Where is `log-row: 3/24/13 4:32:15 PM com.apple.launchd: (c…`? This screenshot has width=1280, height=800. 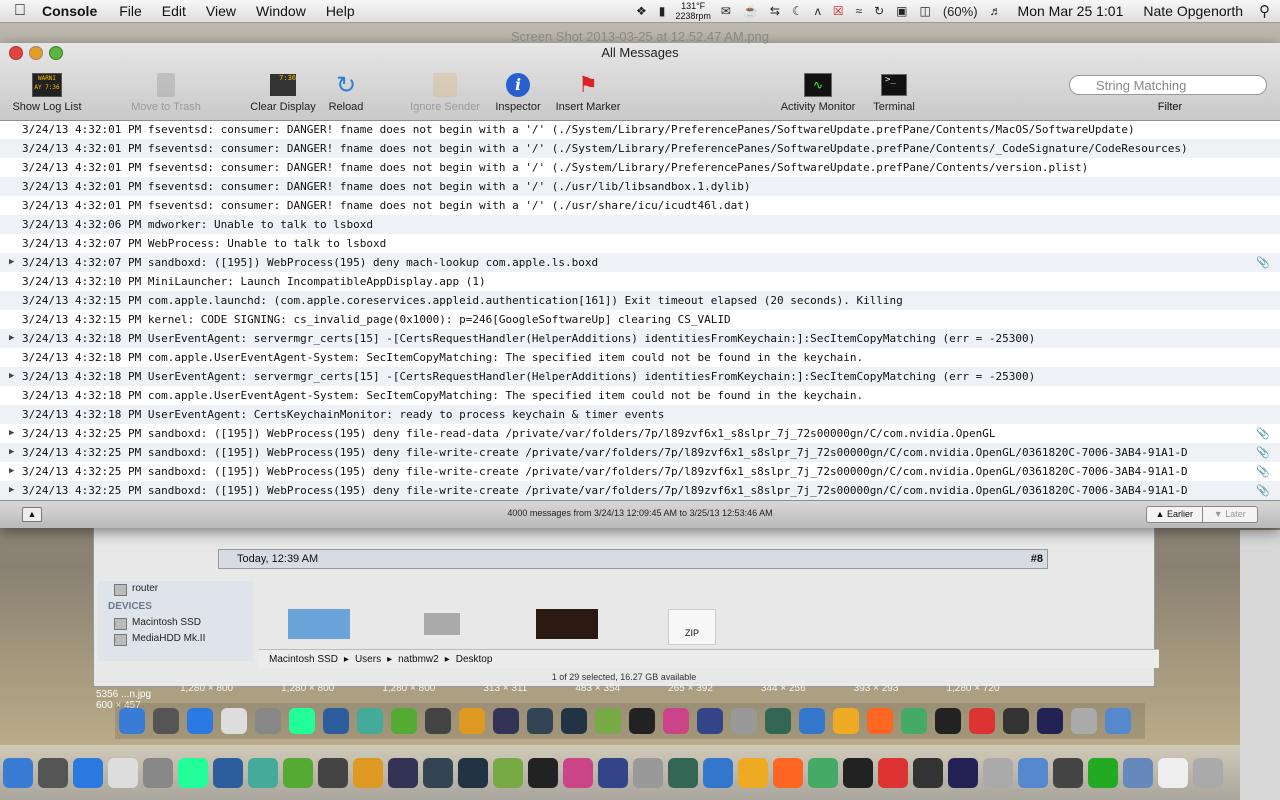 log-row: 3/24/13 4:32:15 PM com.apple.launchd: (c… is located at coordinates (640, 300).